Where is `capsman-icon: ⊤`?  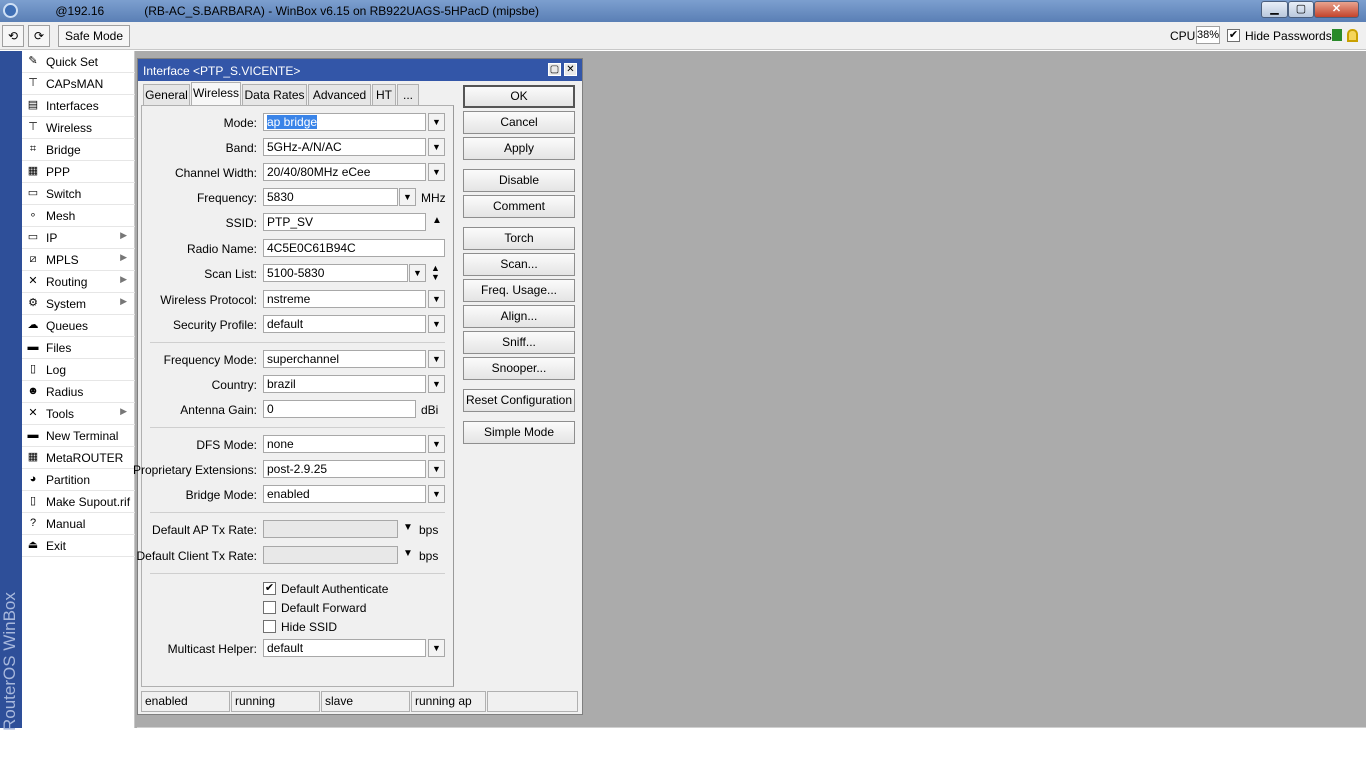 capsman-icon: ⊤ is located at coordinates (33, 83).